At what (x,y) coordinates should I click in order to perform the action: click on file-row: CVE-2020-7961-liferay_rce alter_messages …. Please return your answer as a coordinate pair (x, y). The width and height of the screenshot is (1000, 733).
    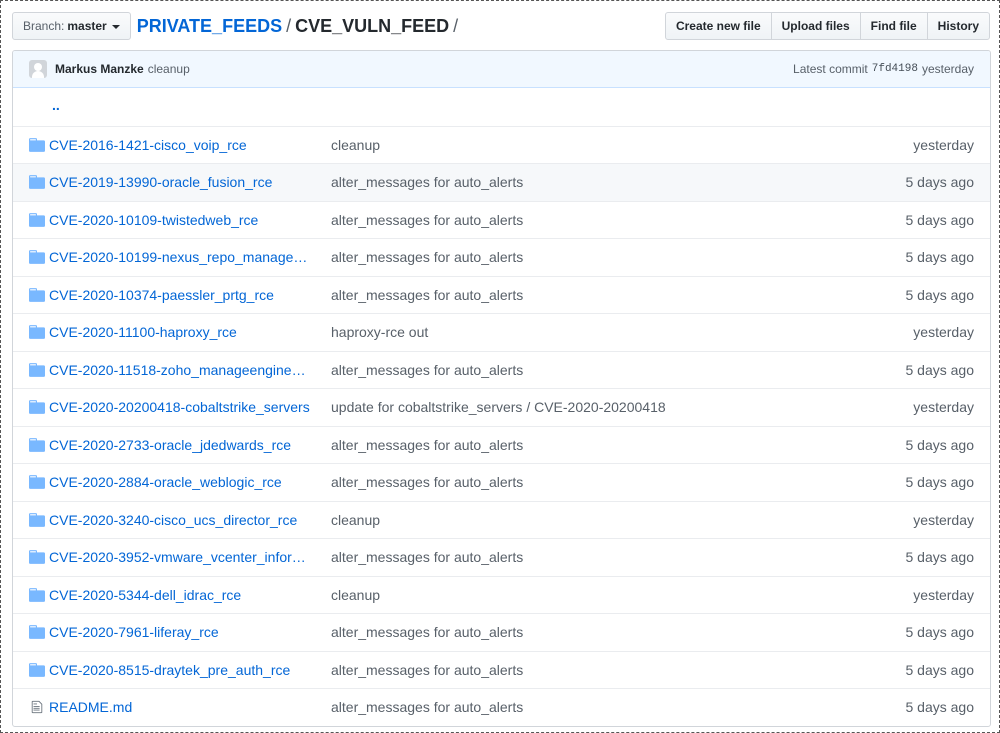
    Looking at the image, I should click on (501, 632).